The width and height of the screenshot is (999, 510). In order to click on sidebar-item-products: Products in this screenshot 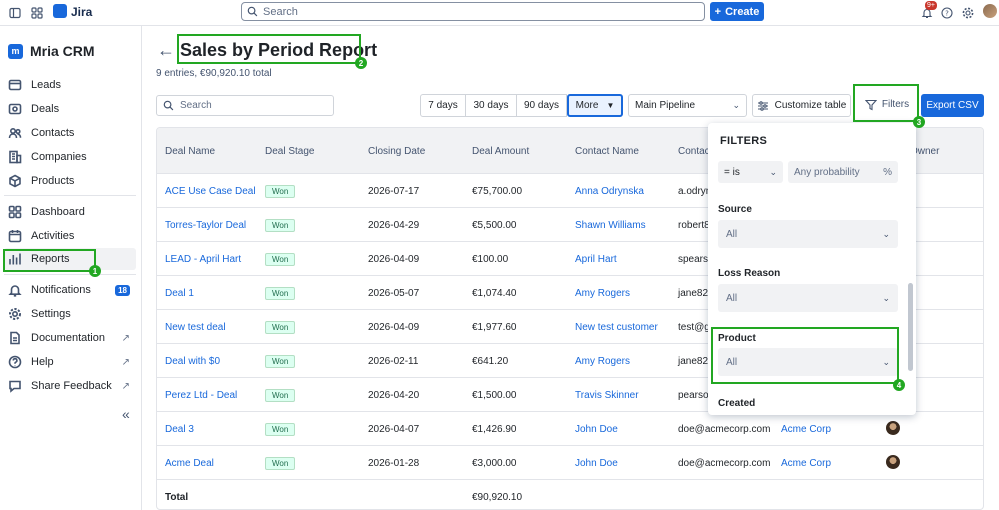, I will do `click(70, 181)`.